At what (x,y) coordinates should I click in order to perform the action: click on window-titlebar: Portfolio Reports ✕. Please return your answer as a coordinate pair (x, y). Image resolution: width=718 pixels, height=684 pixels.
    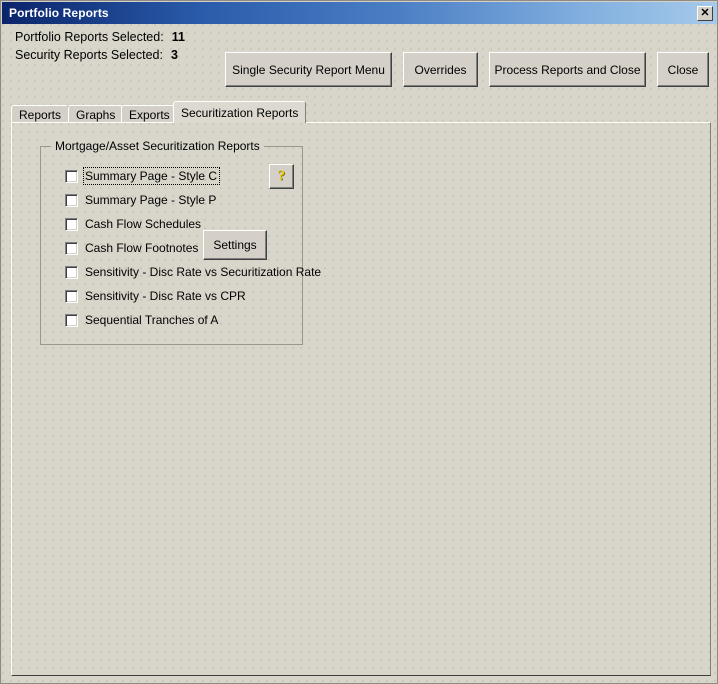
    Looking at the image, I should click on (359, 13).